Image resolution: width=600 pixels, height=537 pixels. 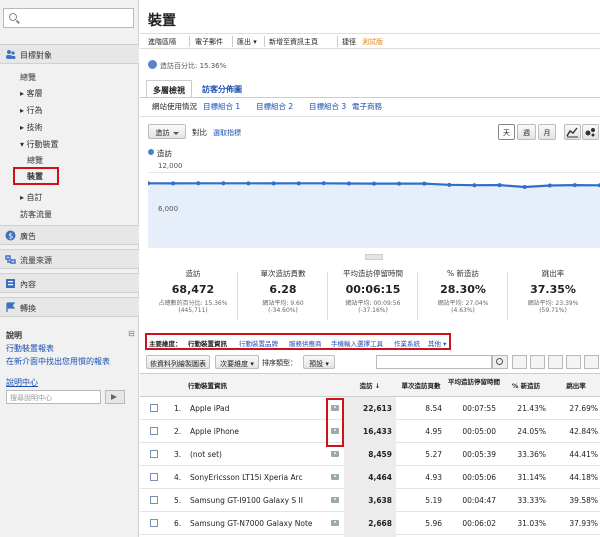 I want to click on col-pages-per-visit: 單次造訪頁數, so click(x=421, y=386).